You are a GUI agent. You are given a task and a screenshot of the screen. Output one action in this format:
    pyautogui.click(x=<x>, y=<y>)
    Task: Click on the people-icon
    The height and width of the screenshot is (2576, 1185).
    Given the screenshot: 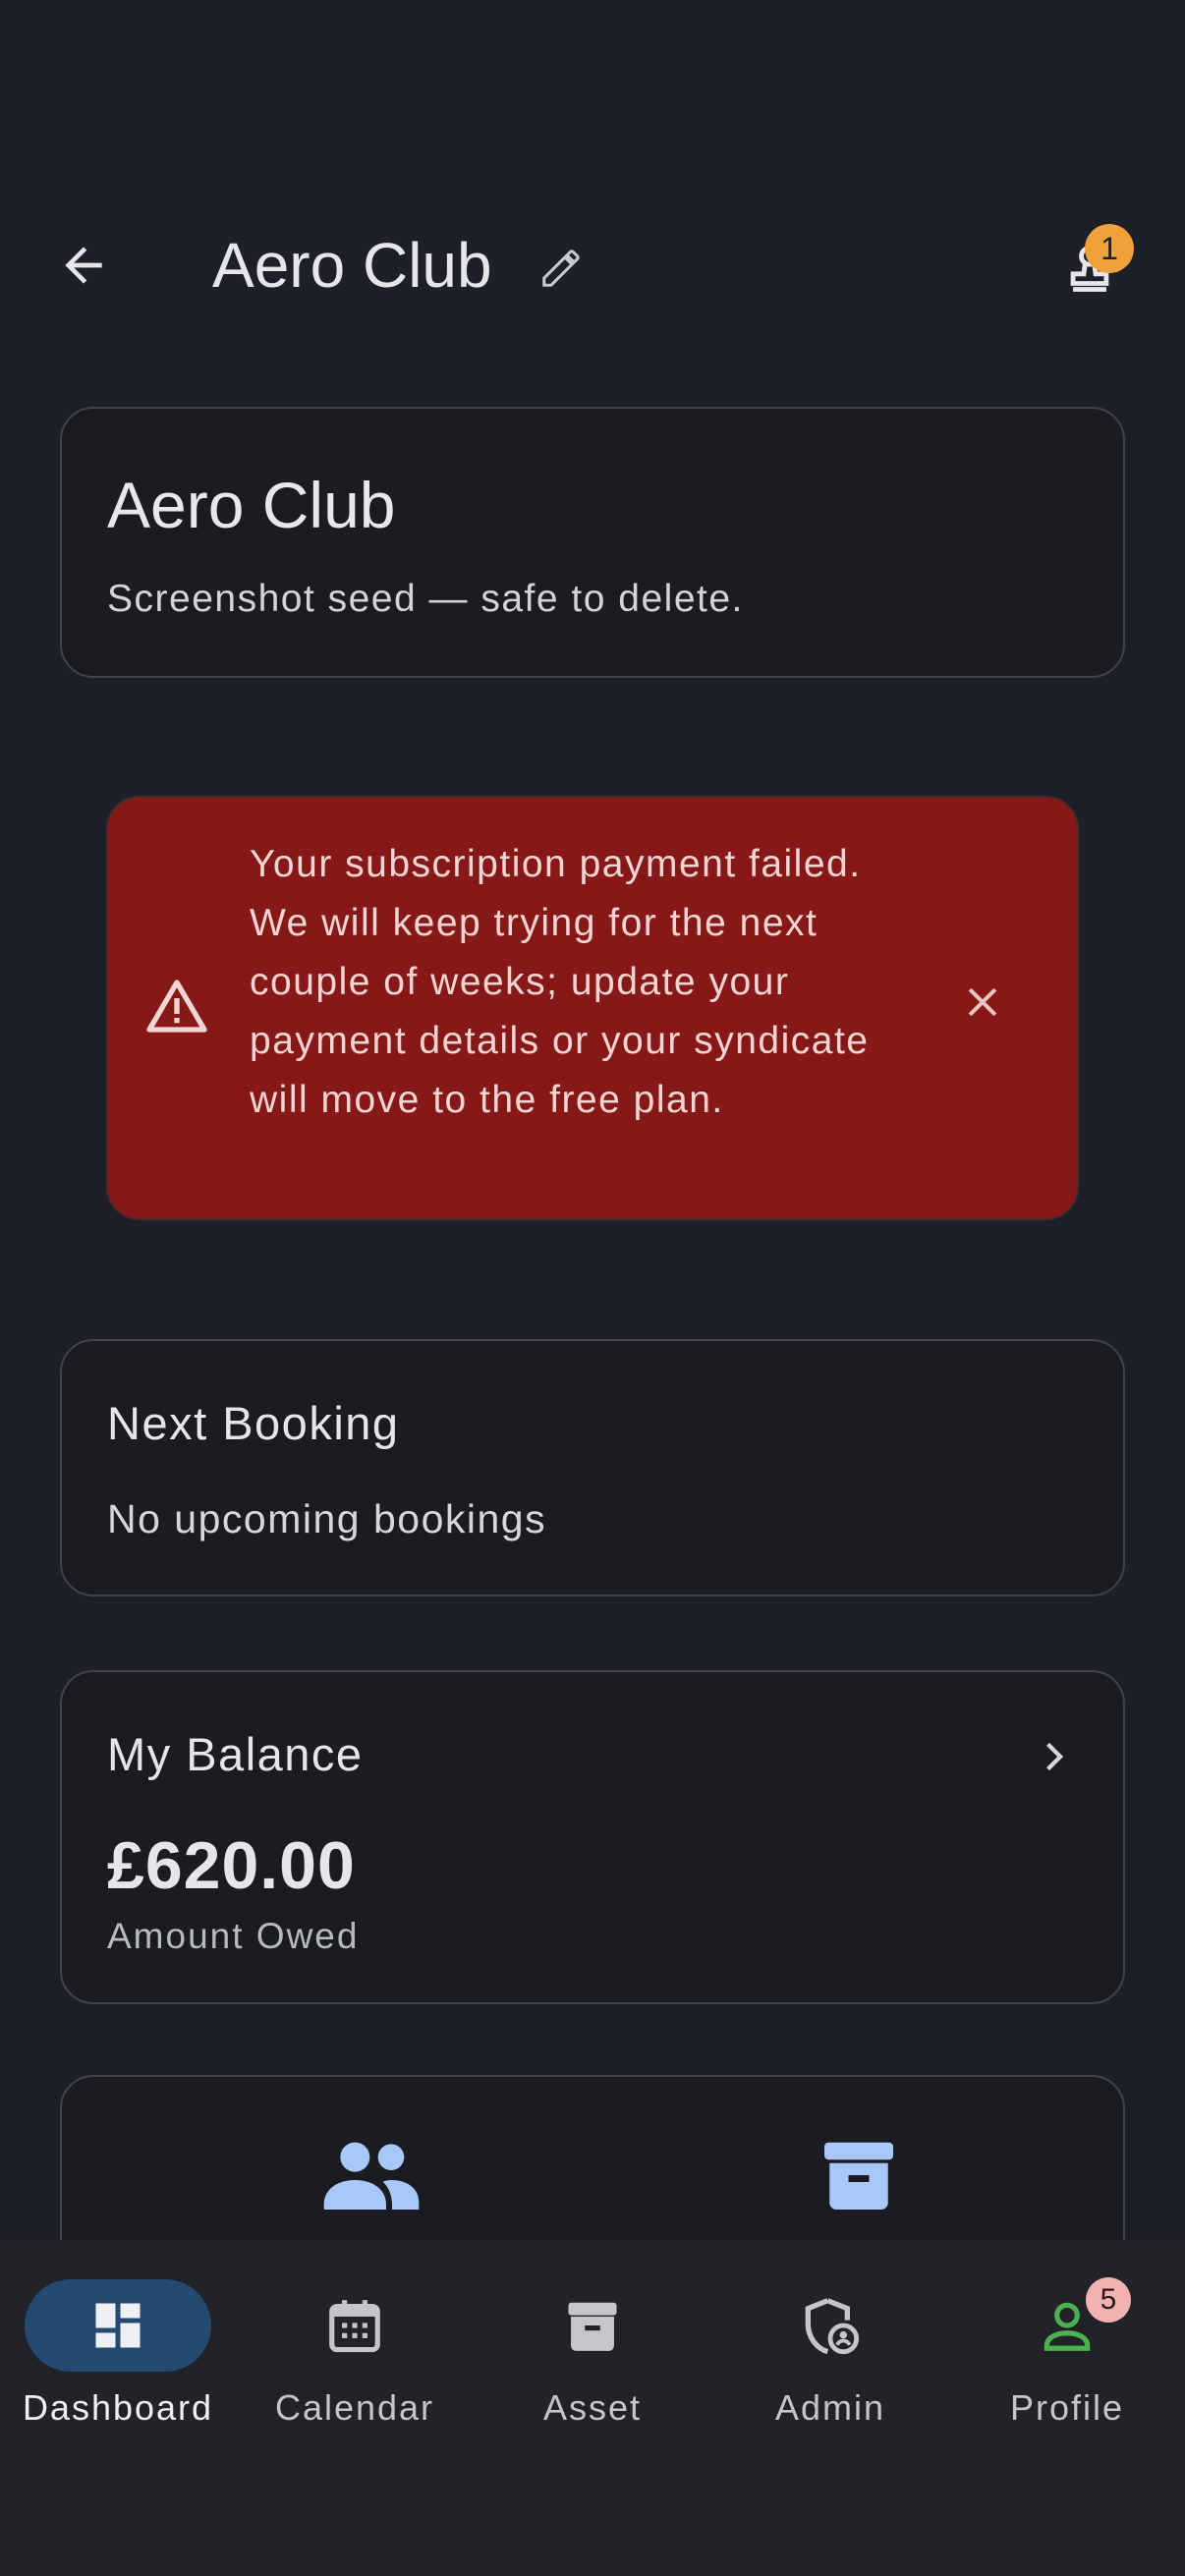 What is the action you would take?
    pyautogui.click(x=372, y=2176)
    